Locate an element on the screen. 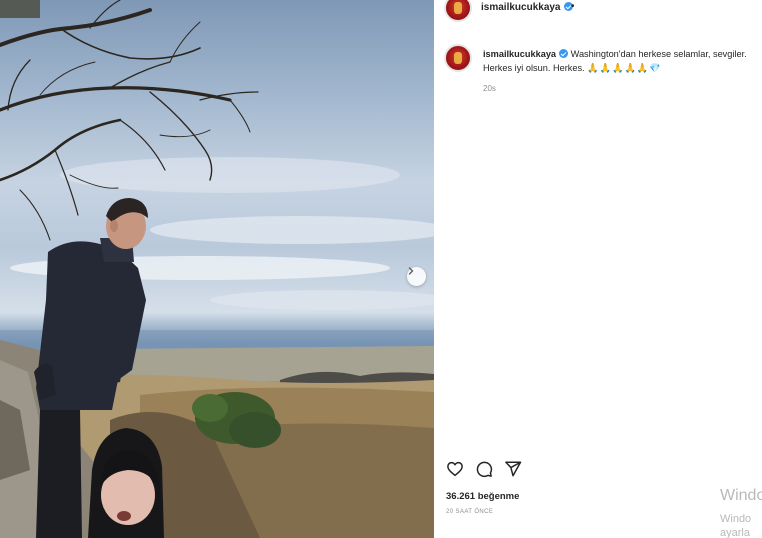 The height and width of the screenshot is (538, 762). share-button is located at coordinates (513, 469).